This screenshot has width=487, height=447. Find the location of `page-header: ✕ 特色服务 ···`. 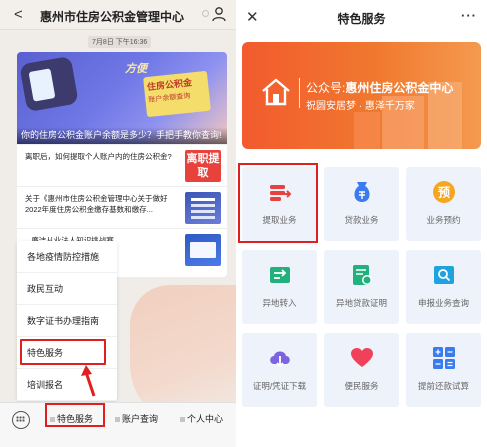

page-header: ✕ 特色服务 ··· is located at coordinates (361, 17).